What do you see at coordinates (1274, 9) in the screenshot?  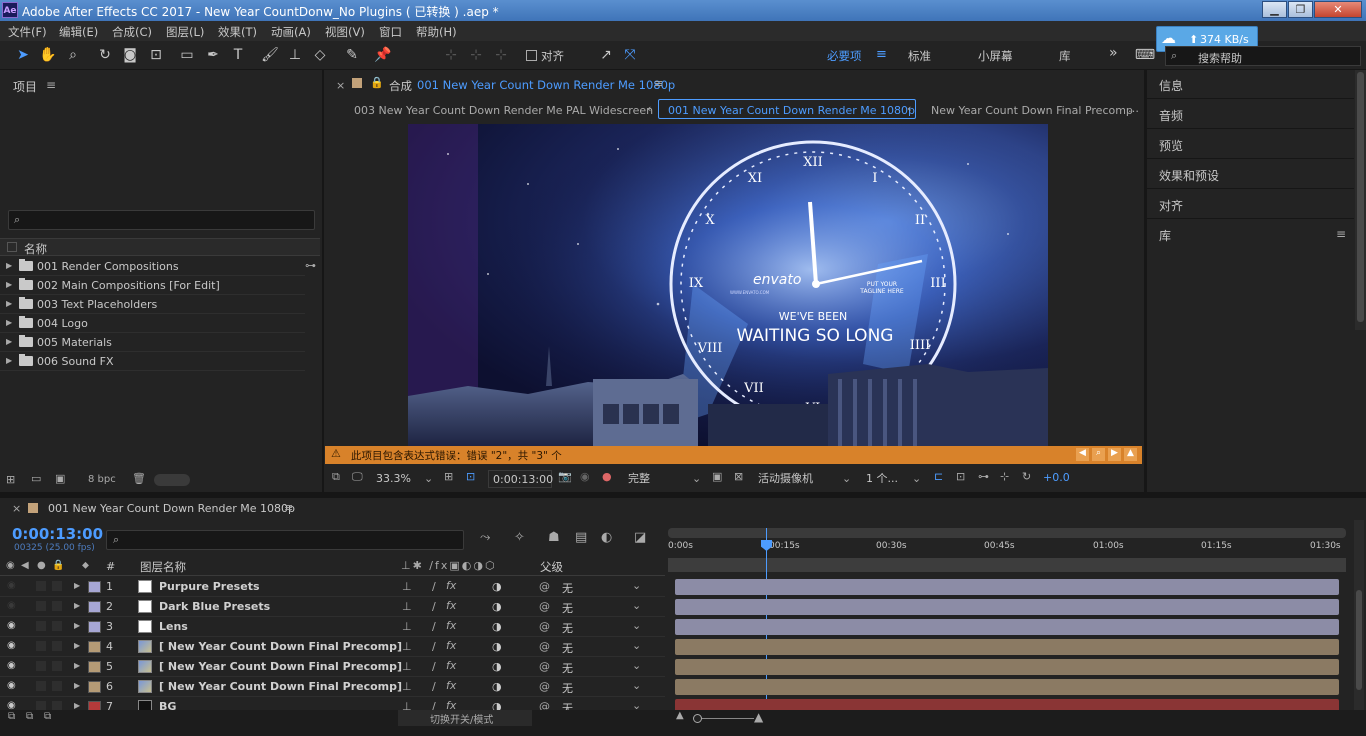 I see `minimize-button: ▁` at bounding box center [1274, 9].